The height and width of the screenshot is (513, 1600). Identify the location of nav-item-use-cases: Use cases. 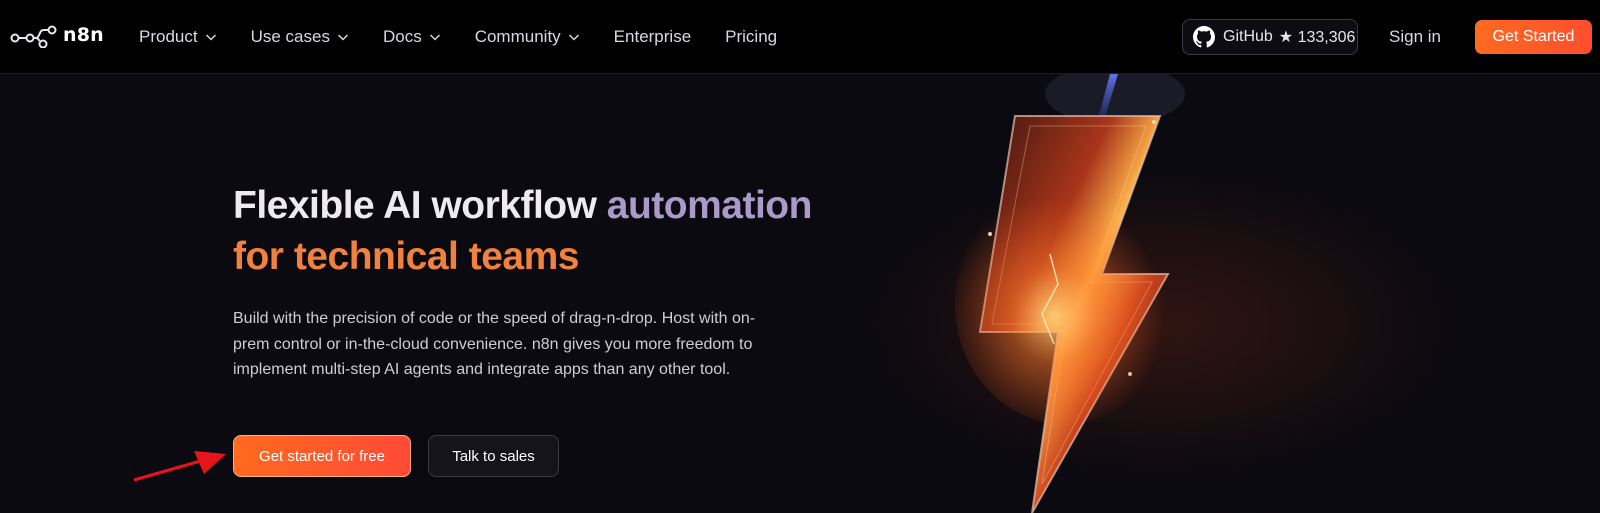
(300, 37).